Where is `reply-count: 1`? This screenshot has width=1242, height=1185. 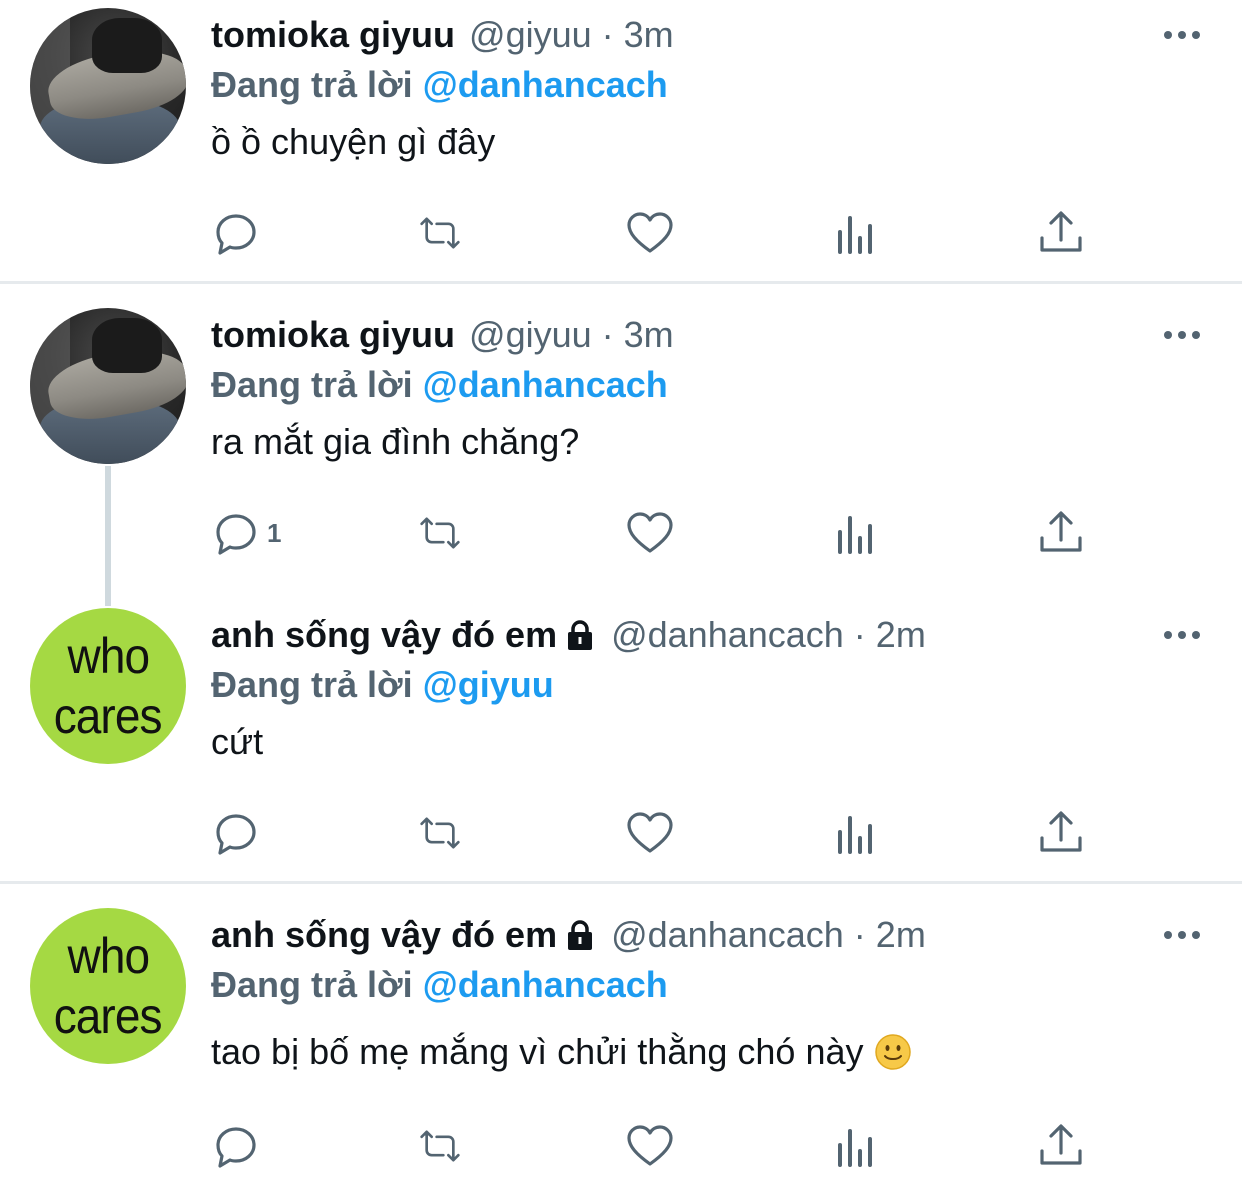 reply-count: 1 is located at coordinates (274, 532).